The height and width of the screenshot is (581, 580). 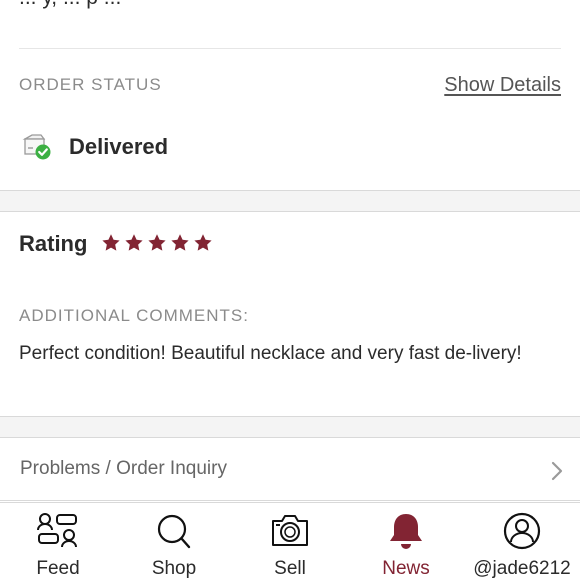 I want to click on tab-shop: Shop, so click(x=174, y=542).